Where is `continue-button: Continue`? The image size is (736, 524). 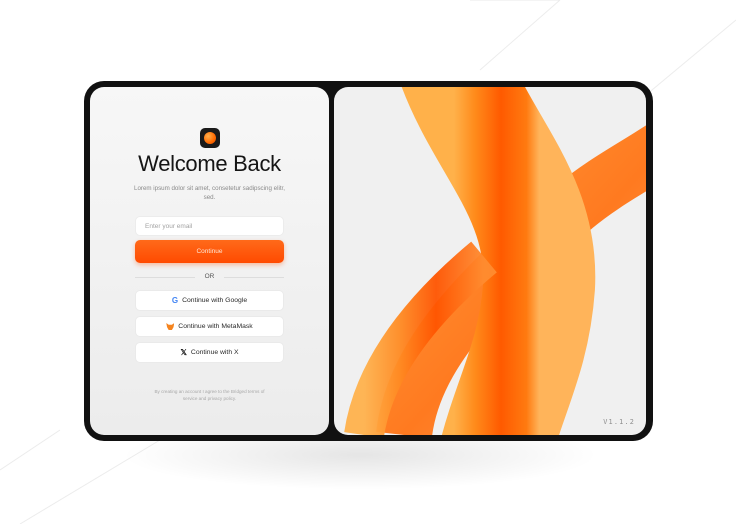
continue-button: Continue is located at coordinates (209, 251).